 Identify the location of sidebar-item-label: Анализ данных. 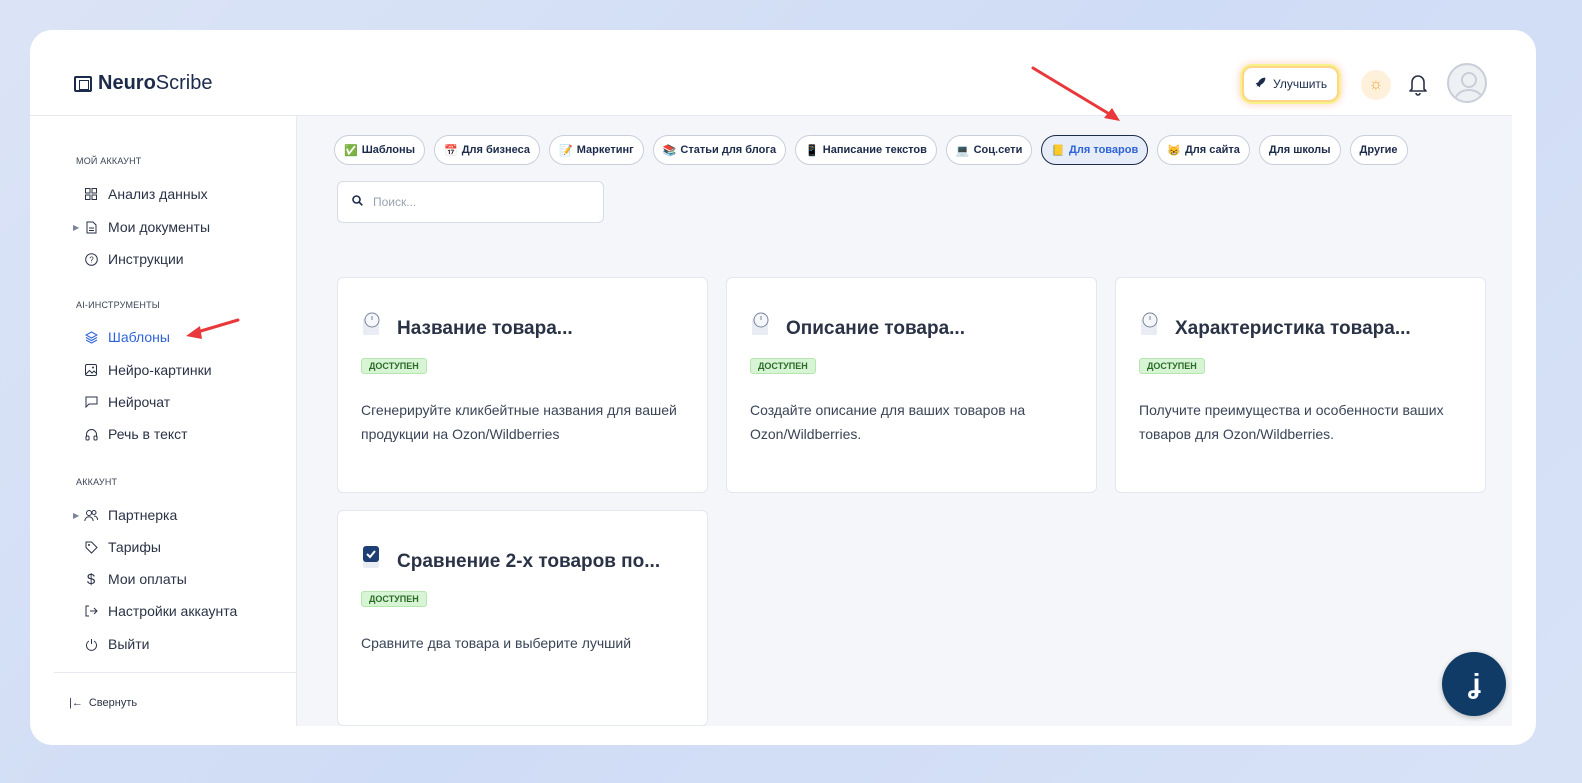
(158, 194).